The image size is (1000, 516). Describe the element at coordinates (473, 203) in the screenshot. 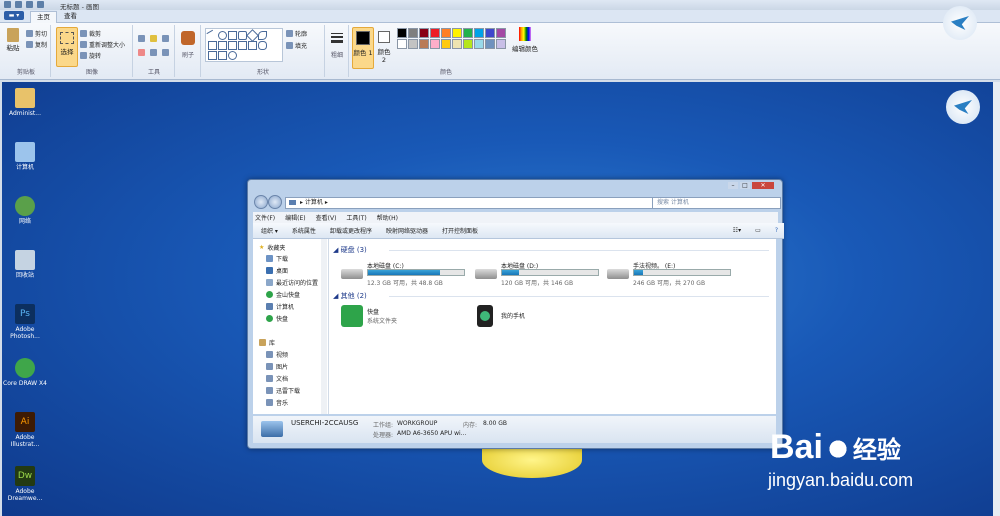

I see `address-bar: ▸ 计算机 ▸` at that location.